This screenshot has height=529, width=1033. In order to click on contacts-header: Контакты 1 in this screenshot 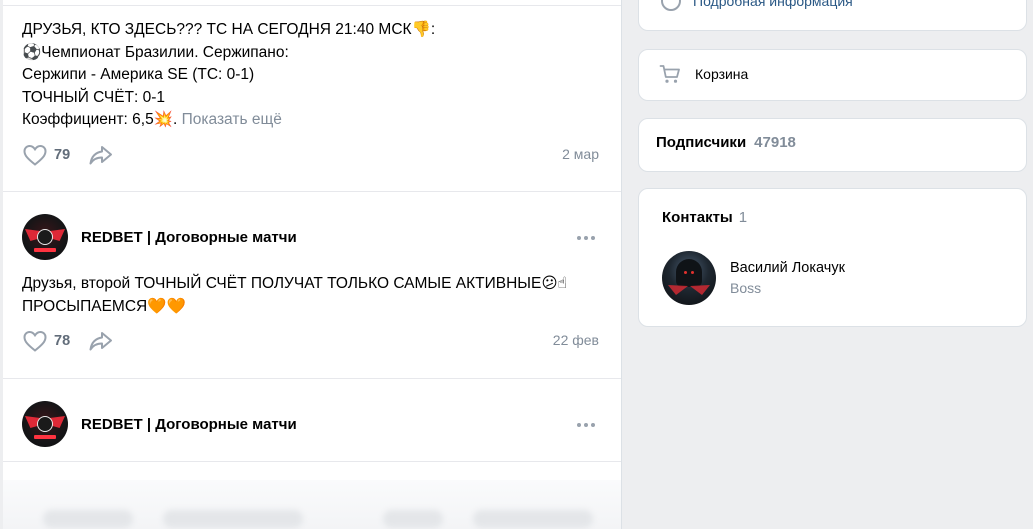, I will do `click(704, 217)`.